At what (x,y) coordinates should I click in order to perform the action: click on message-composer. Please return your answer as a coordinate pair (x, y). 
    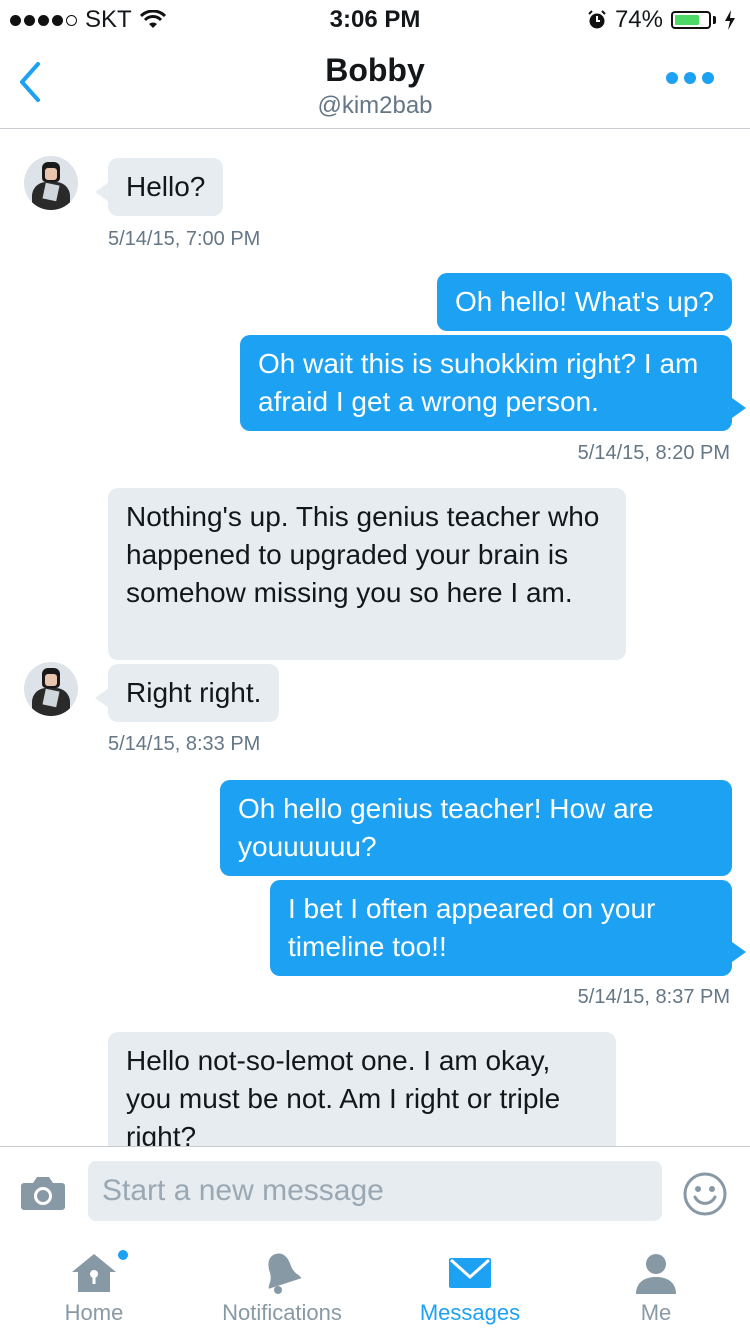
    Looking at the image, I should click on (375, 1192).